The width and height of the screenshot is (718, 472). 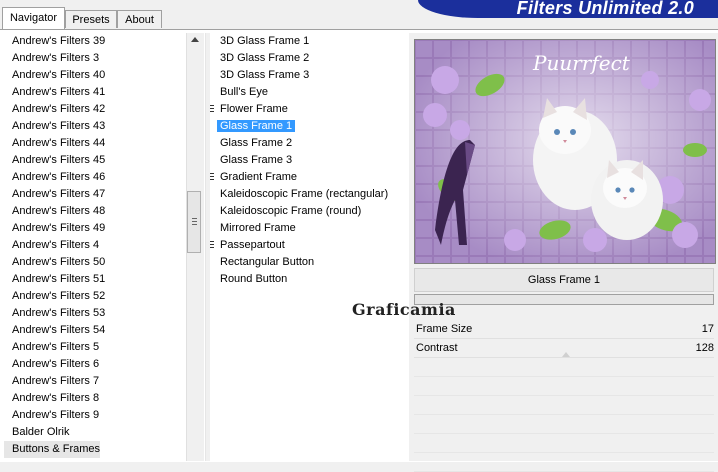 What do you see at coordinates (256, 143) in the screenshot?
I see `filter-label: Glass Frame 2` at bounding box center [256, 143].